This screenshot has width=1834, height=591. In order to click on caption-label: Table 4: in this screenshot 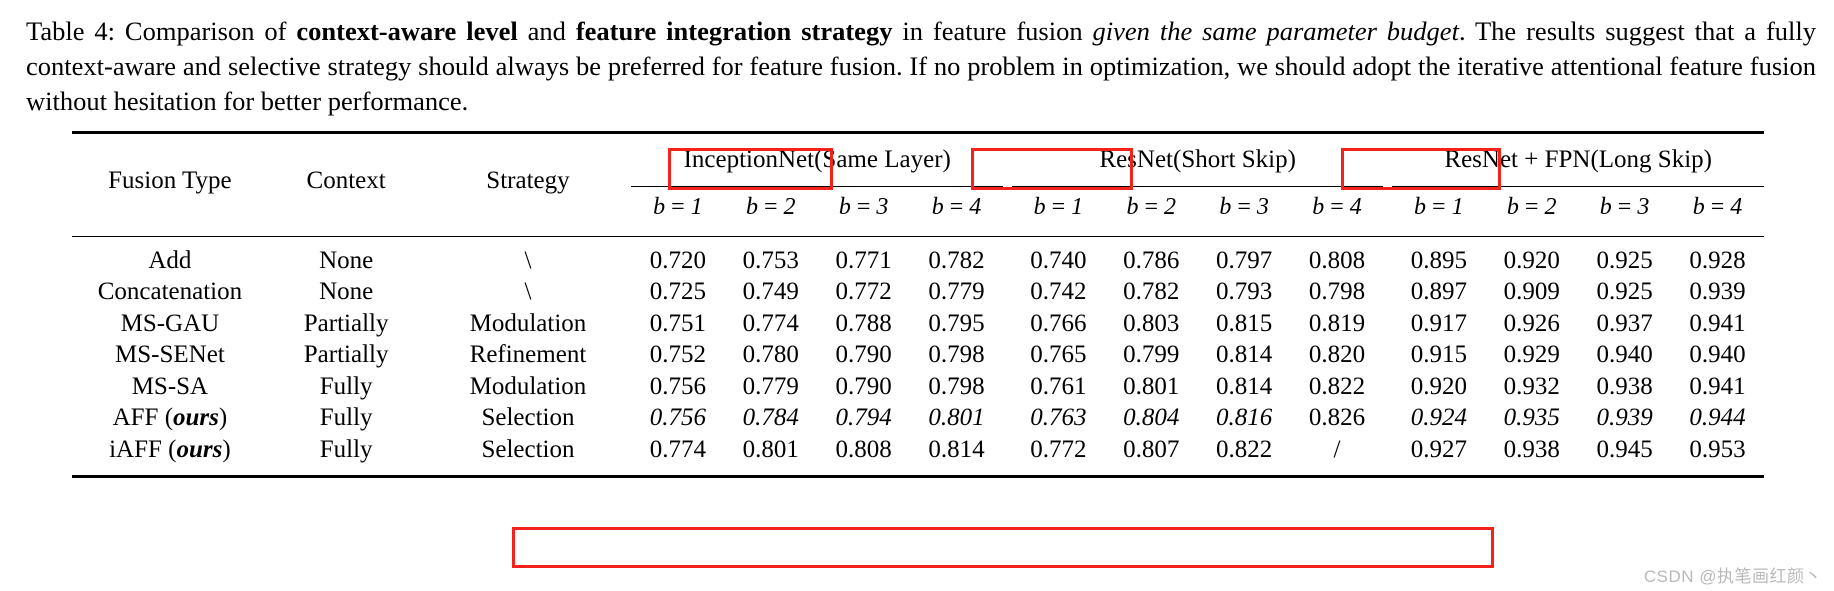, I will do `click(70, 31)`.